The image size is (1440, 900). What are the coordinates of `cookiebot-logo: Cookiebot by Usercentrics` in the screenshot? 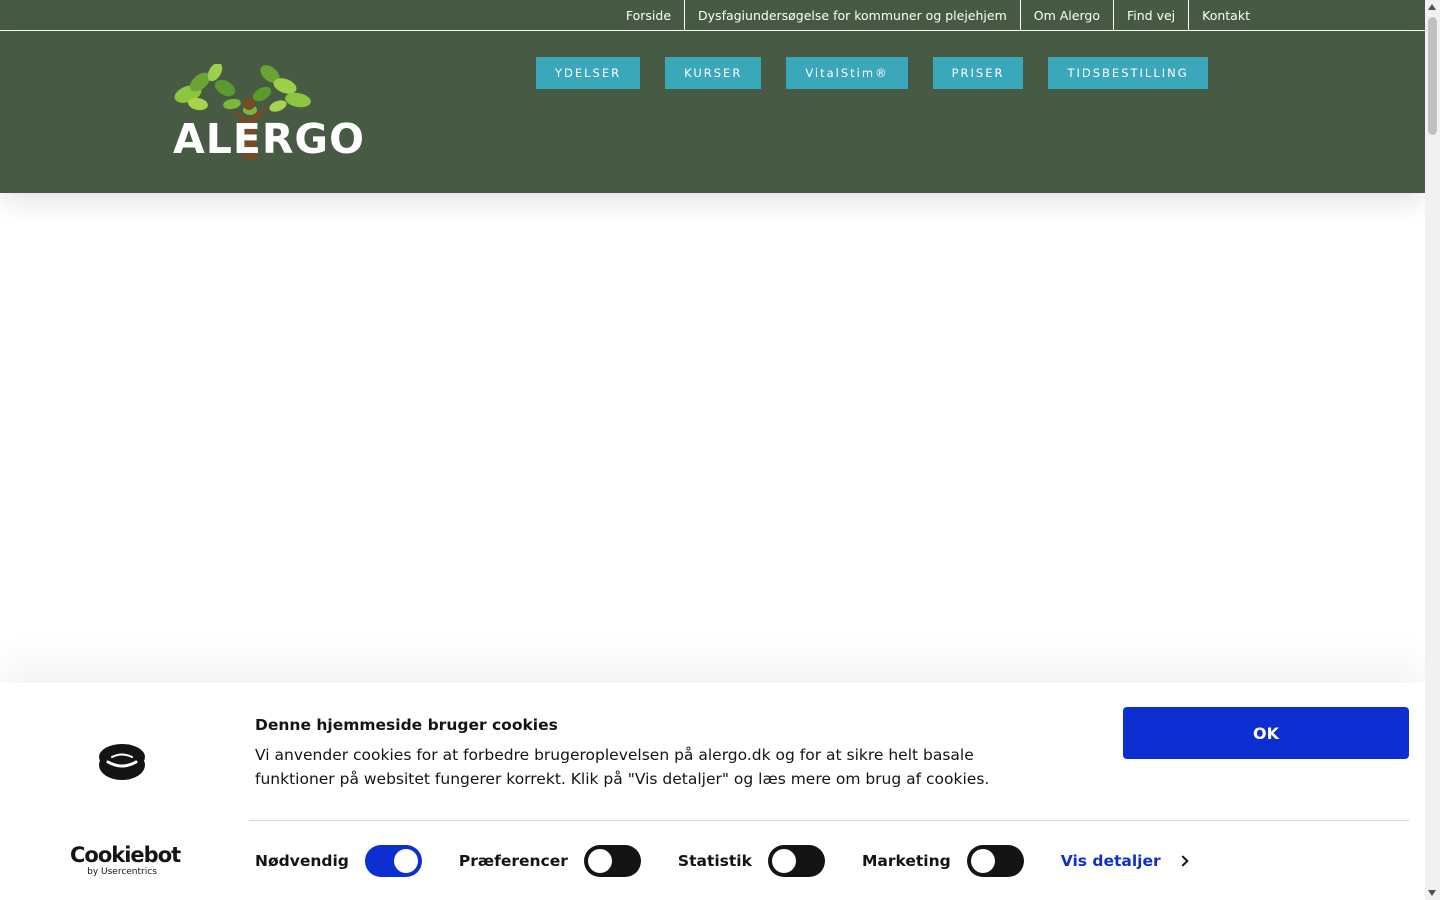 It's located at (125, 860).